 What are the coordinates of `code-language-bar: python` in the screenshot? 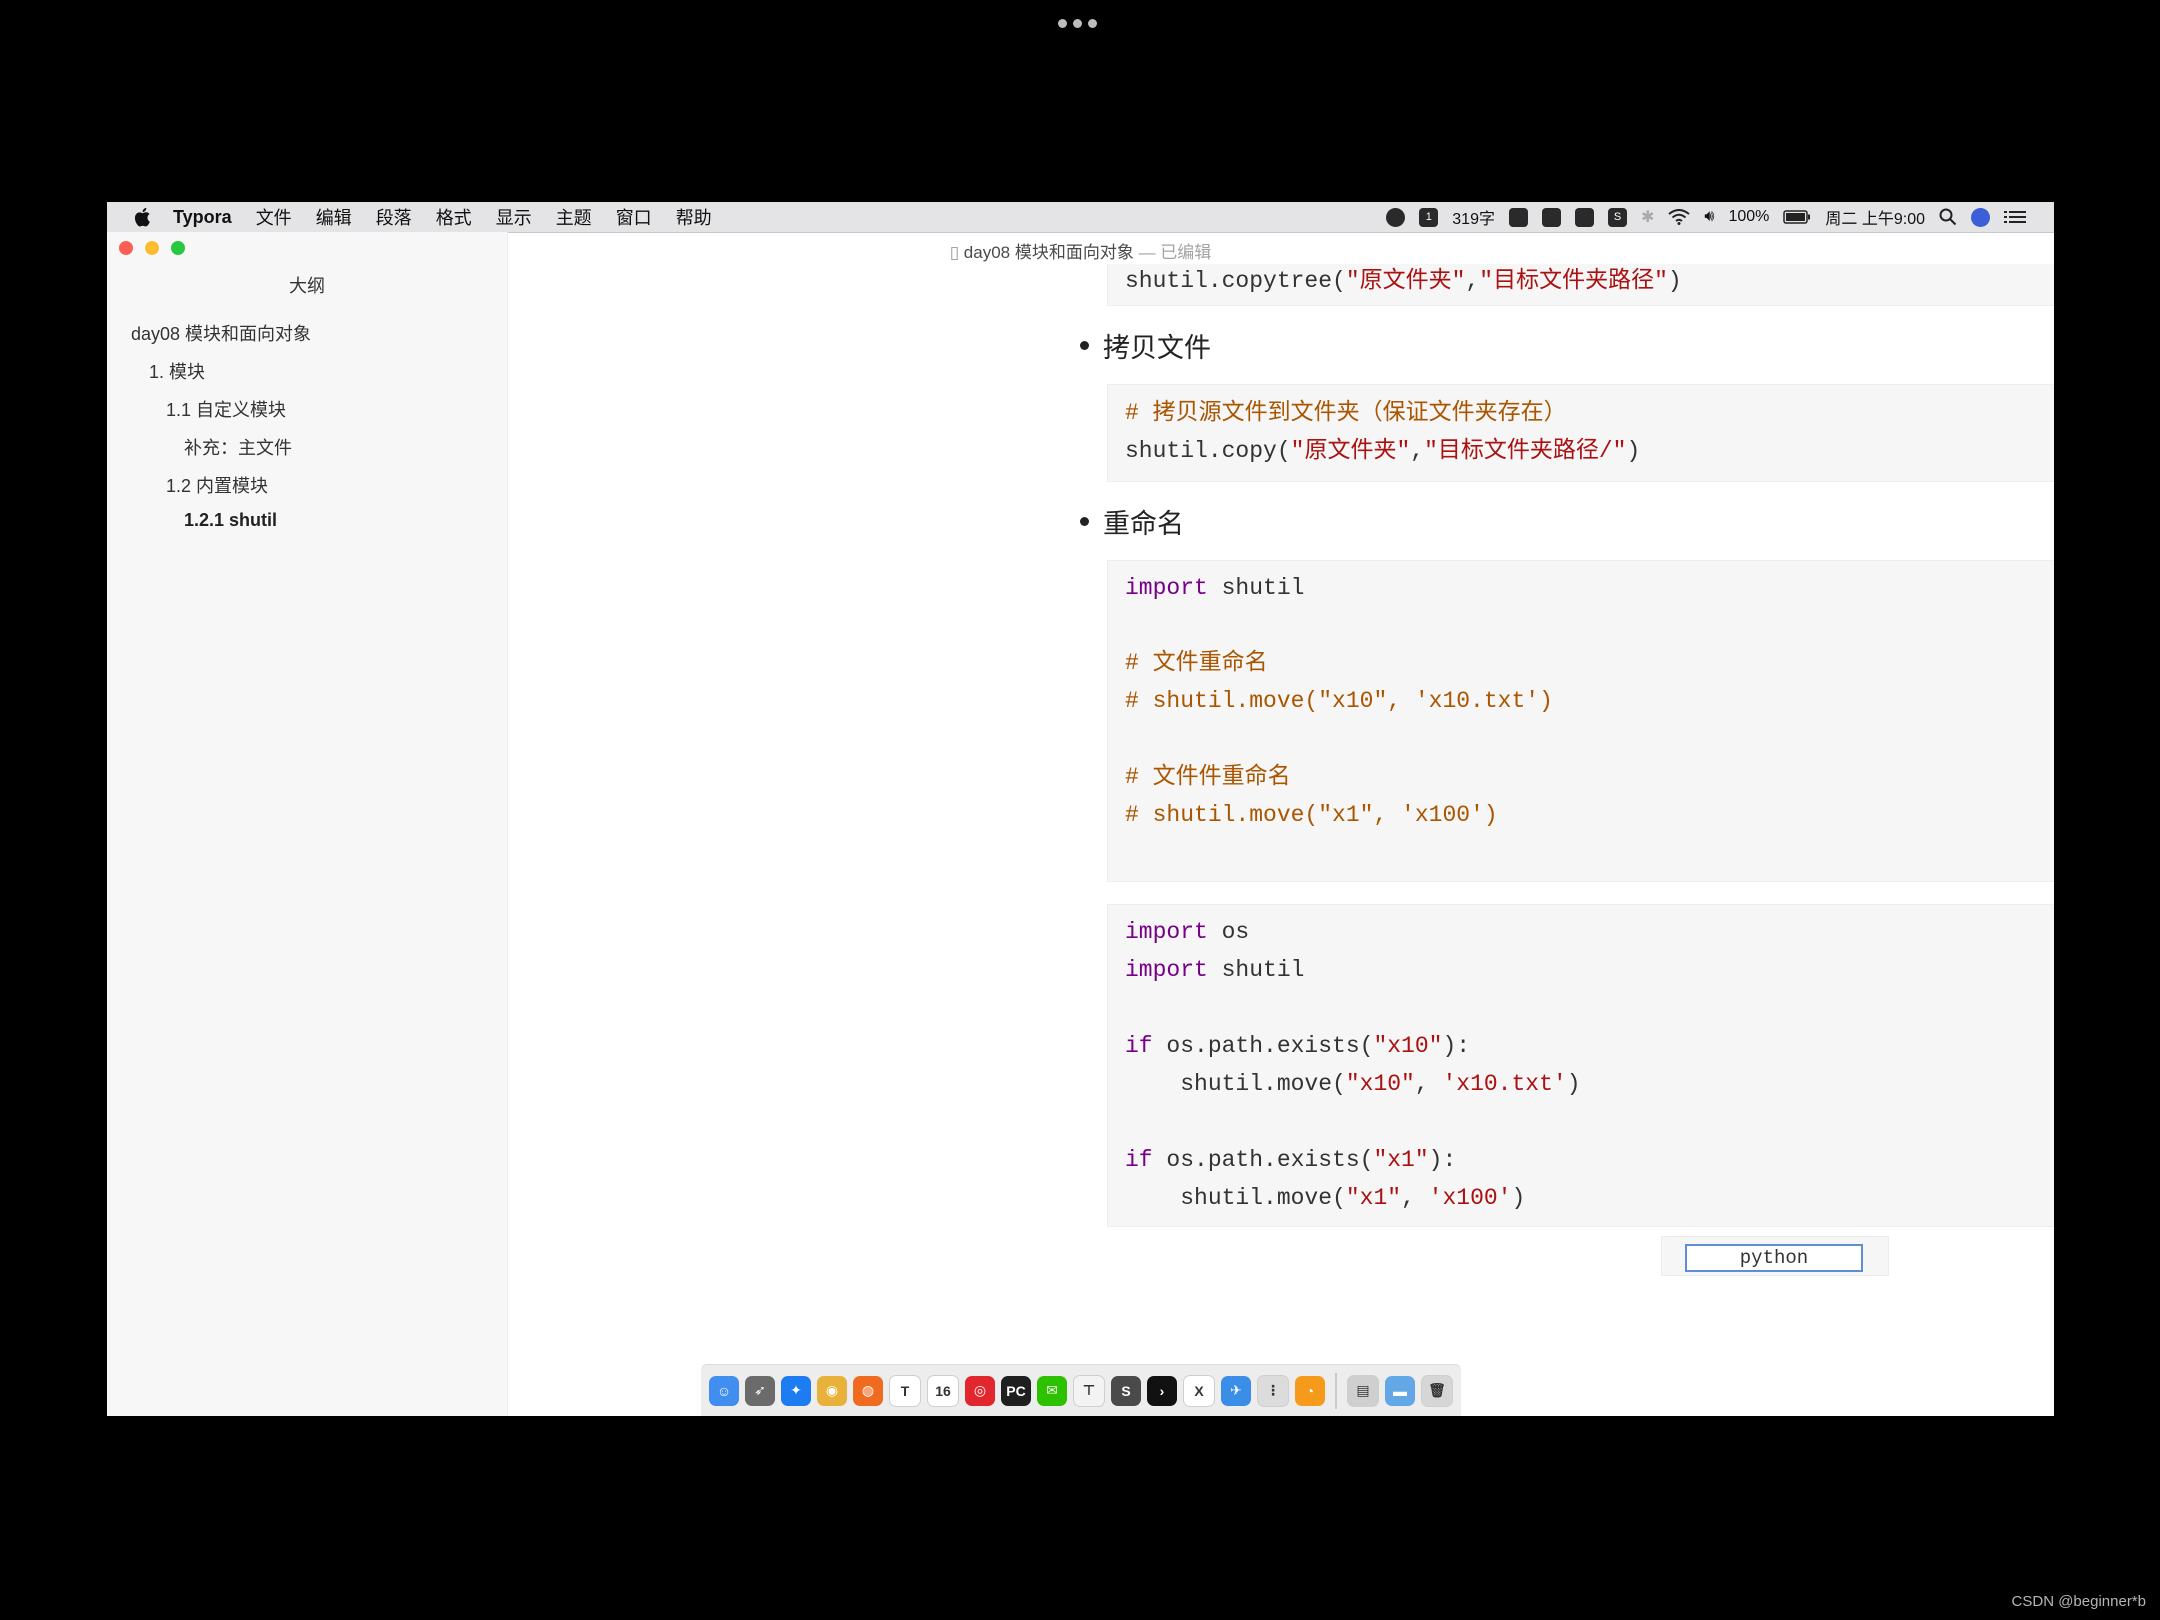 It's located at (1775, 1256).